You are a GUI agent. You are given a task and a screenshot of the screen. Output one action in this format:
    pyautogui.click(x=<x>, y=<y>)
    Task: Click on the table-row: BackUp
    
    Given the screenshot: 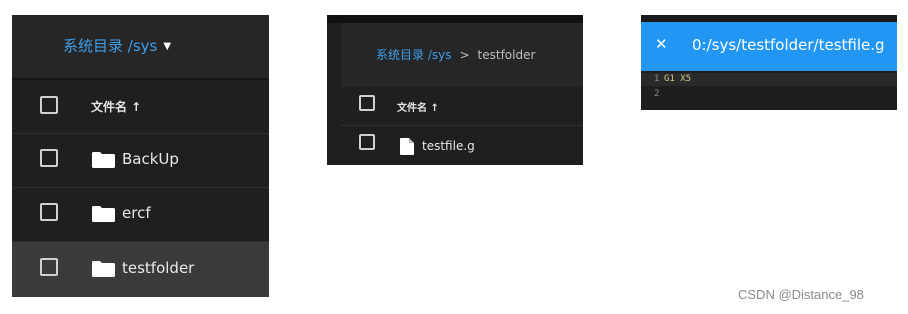 What is the action you would take?
    pyautogui.click(x=140, y=161)
    